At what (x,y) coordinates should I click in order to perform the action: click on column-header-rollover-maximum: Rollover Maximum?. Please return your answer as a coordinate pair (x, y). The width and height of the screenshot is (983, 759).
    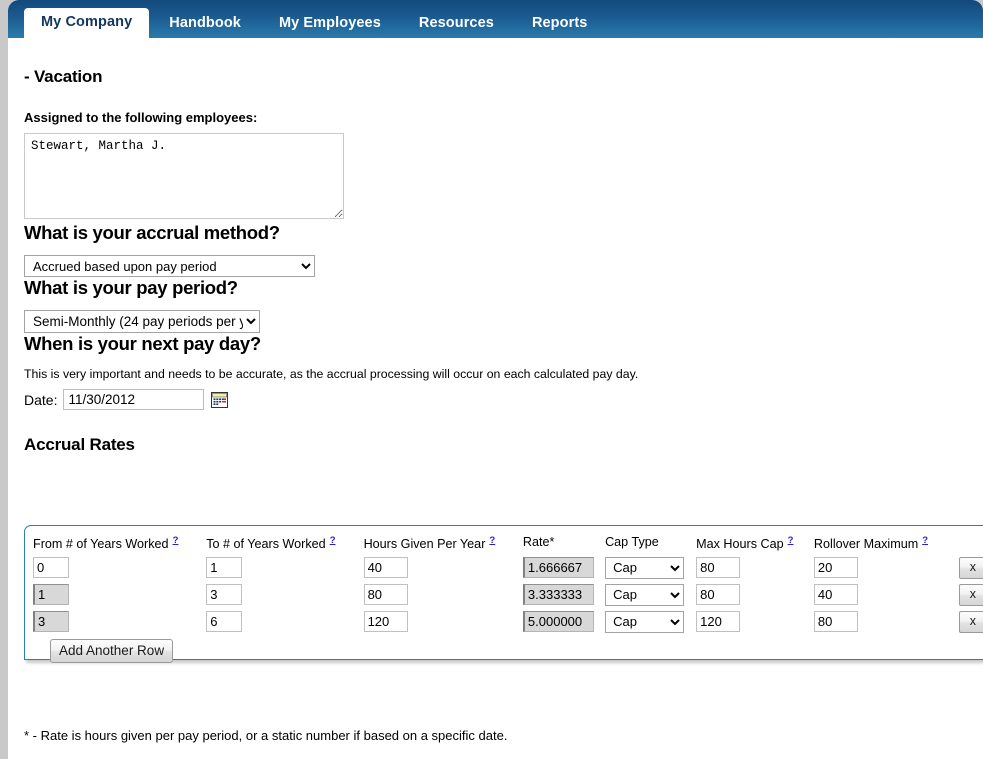
    Looking at the image, I should click on (887, 543).